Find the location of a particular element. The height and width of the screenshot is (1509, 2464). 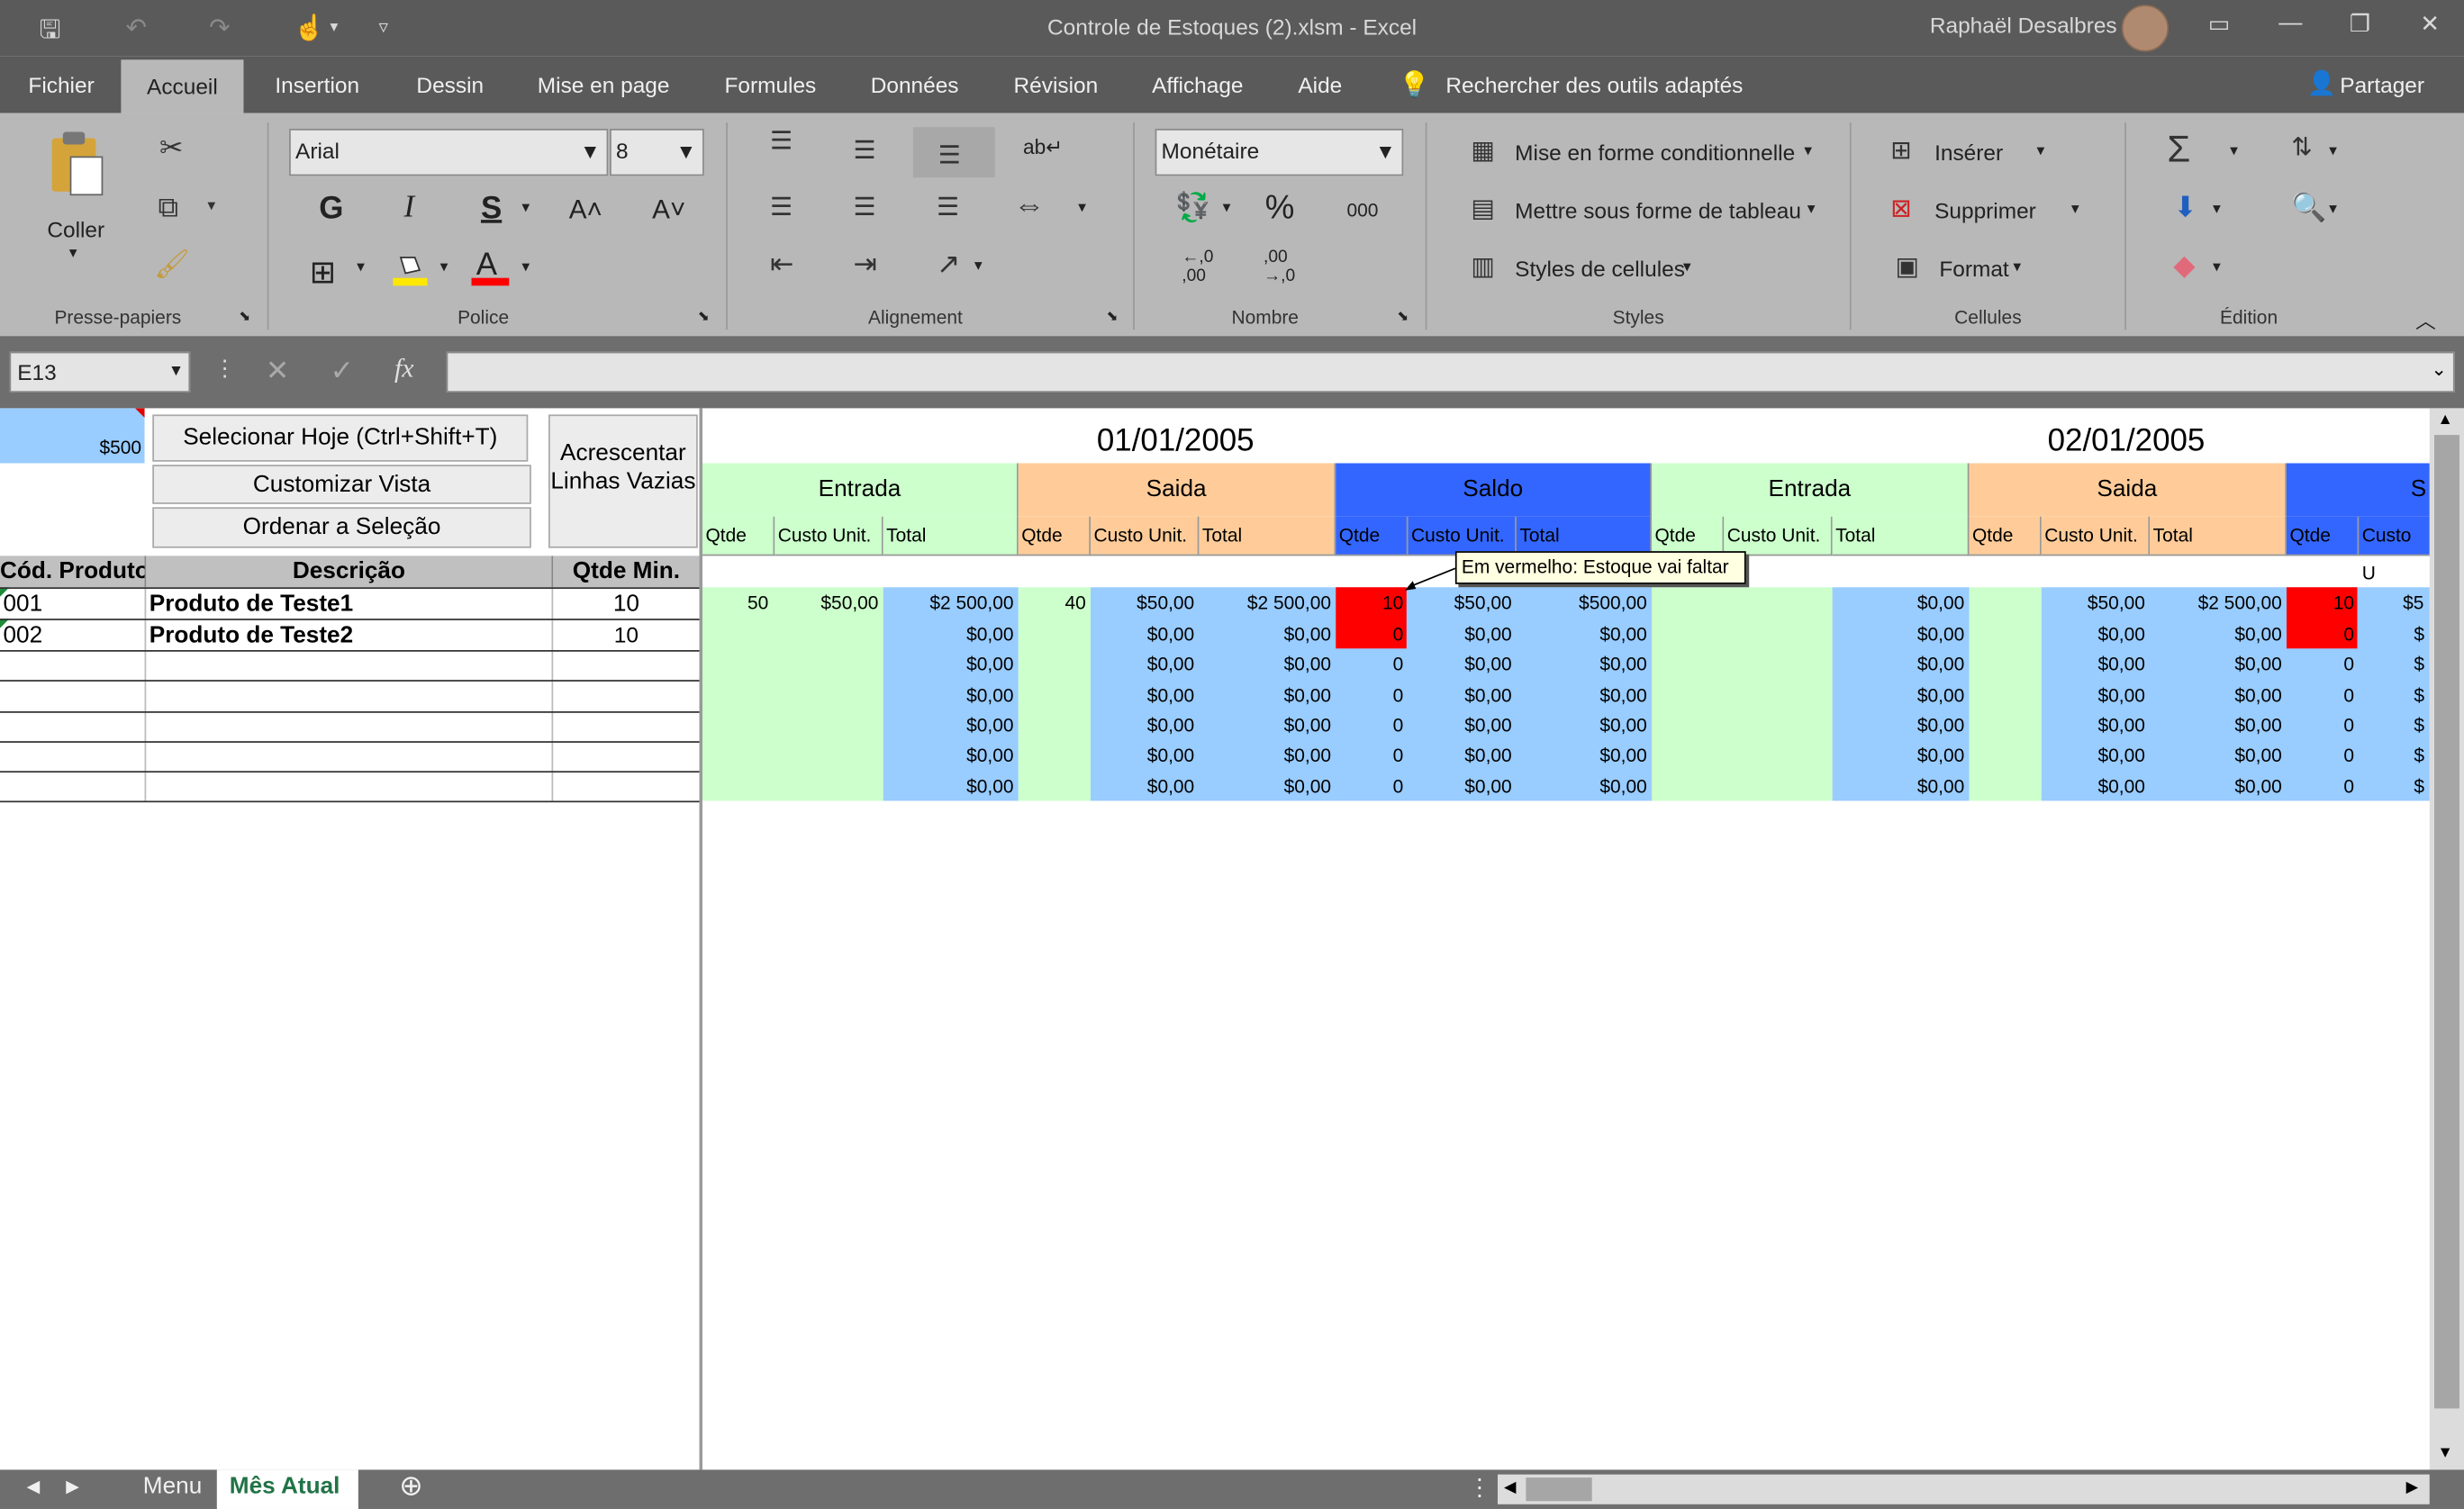

tab-affichage: Affichage is located at coordinates (1197, 84).